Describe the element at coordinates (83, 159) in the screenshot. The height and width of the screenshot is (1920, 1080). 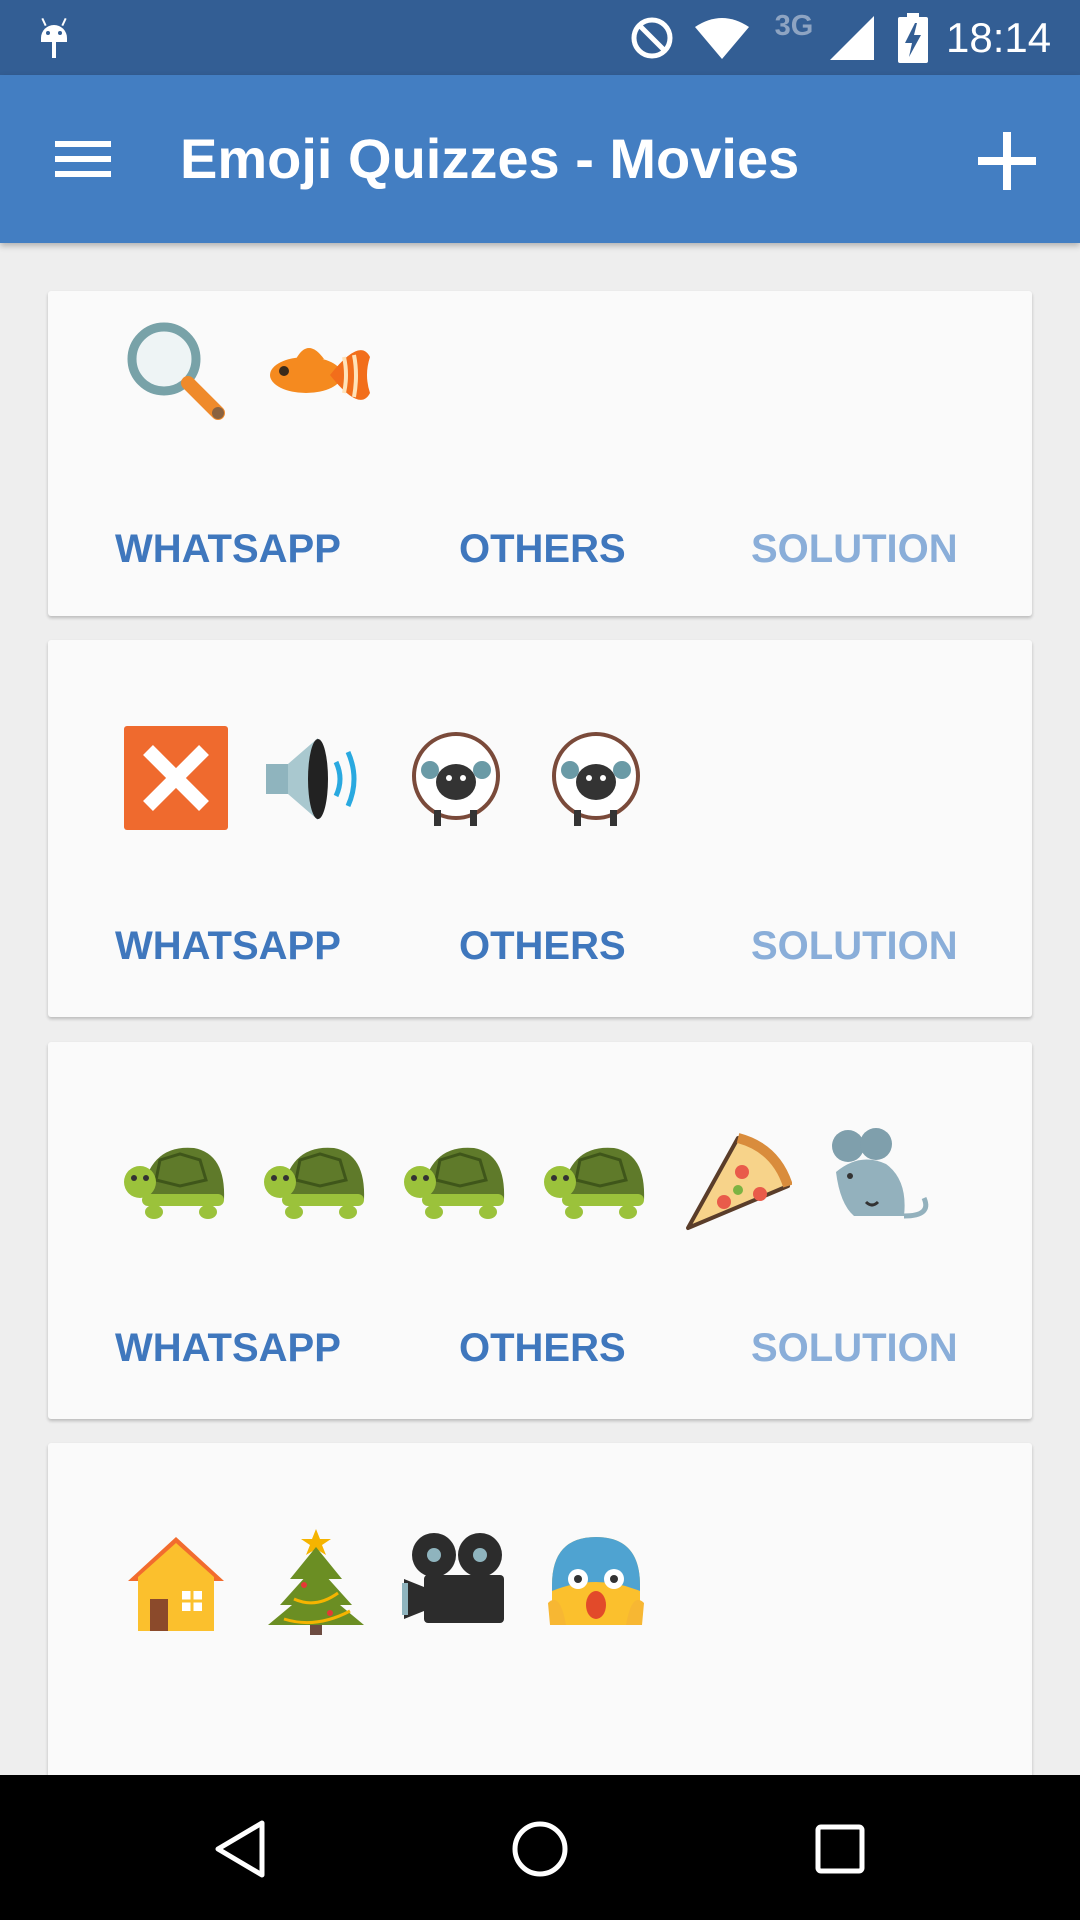
I see `hamburger-menu-icon` at that location.